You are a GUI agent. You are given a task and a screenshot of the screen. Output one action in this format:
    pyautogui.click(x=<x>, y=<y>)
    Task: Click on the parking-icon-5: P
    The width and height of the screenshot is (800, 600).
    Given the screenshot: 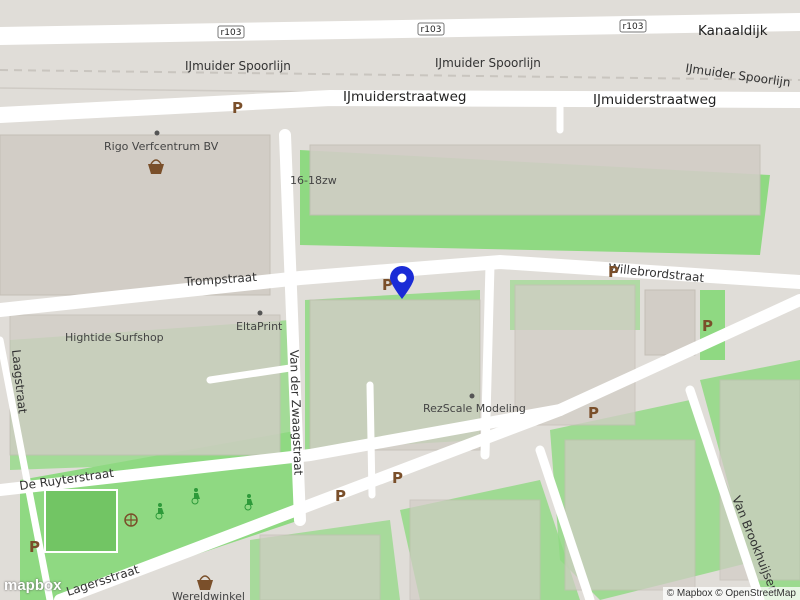 What is the action you would take?
    pyautogui.click(x=593, y=413)
    